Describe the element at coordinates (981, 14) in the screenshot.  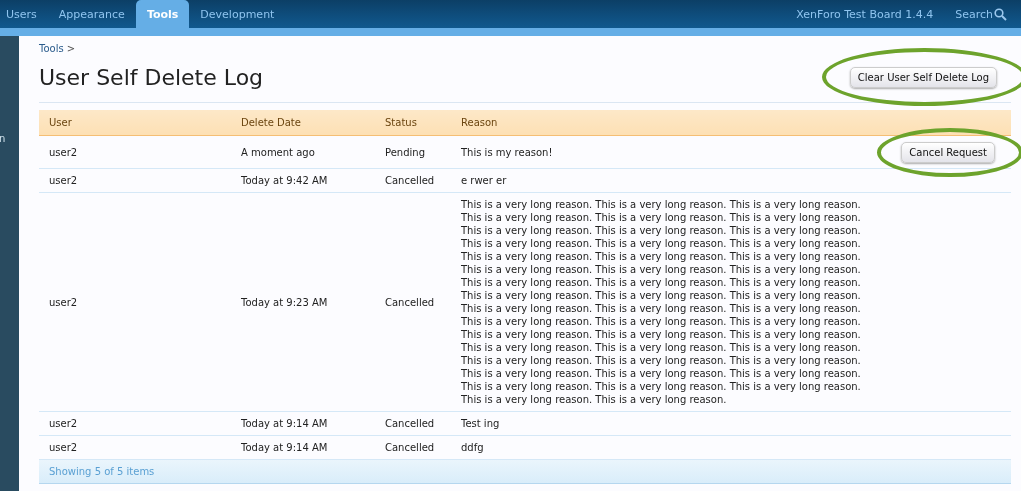
I see `search-link: Search` at that location.